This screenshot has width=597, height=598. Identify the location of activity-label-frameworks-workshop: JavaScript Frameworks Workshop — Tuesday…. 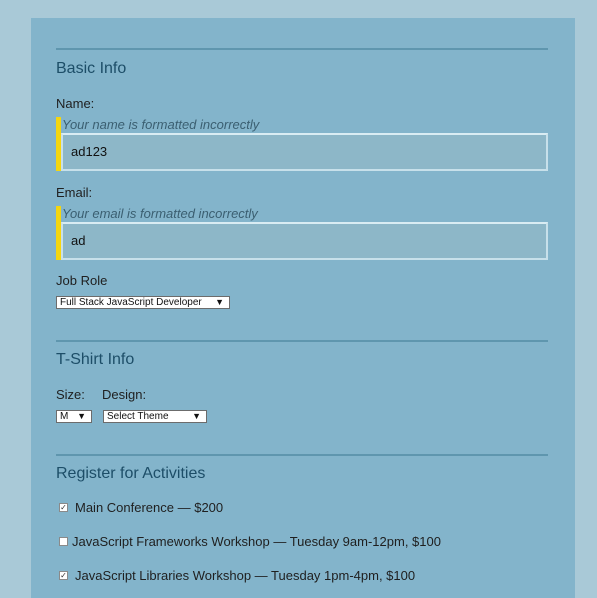
(256, 541).